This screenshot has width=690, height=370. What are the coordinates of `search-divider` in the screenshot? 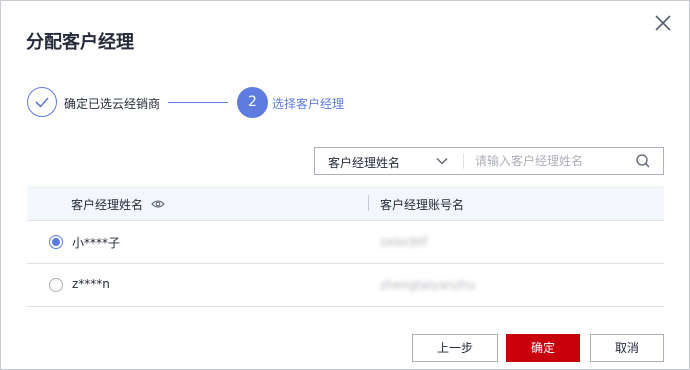 It's located at (463, 161).